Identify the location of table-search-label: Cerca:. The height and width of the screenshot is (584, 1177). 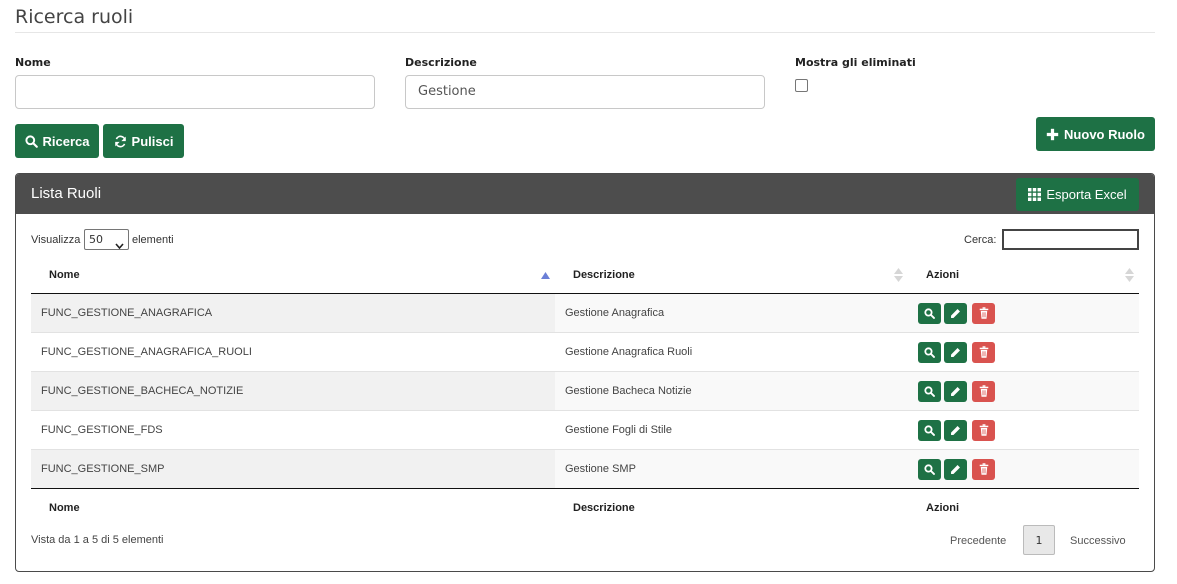
(980, 240).